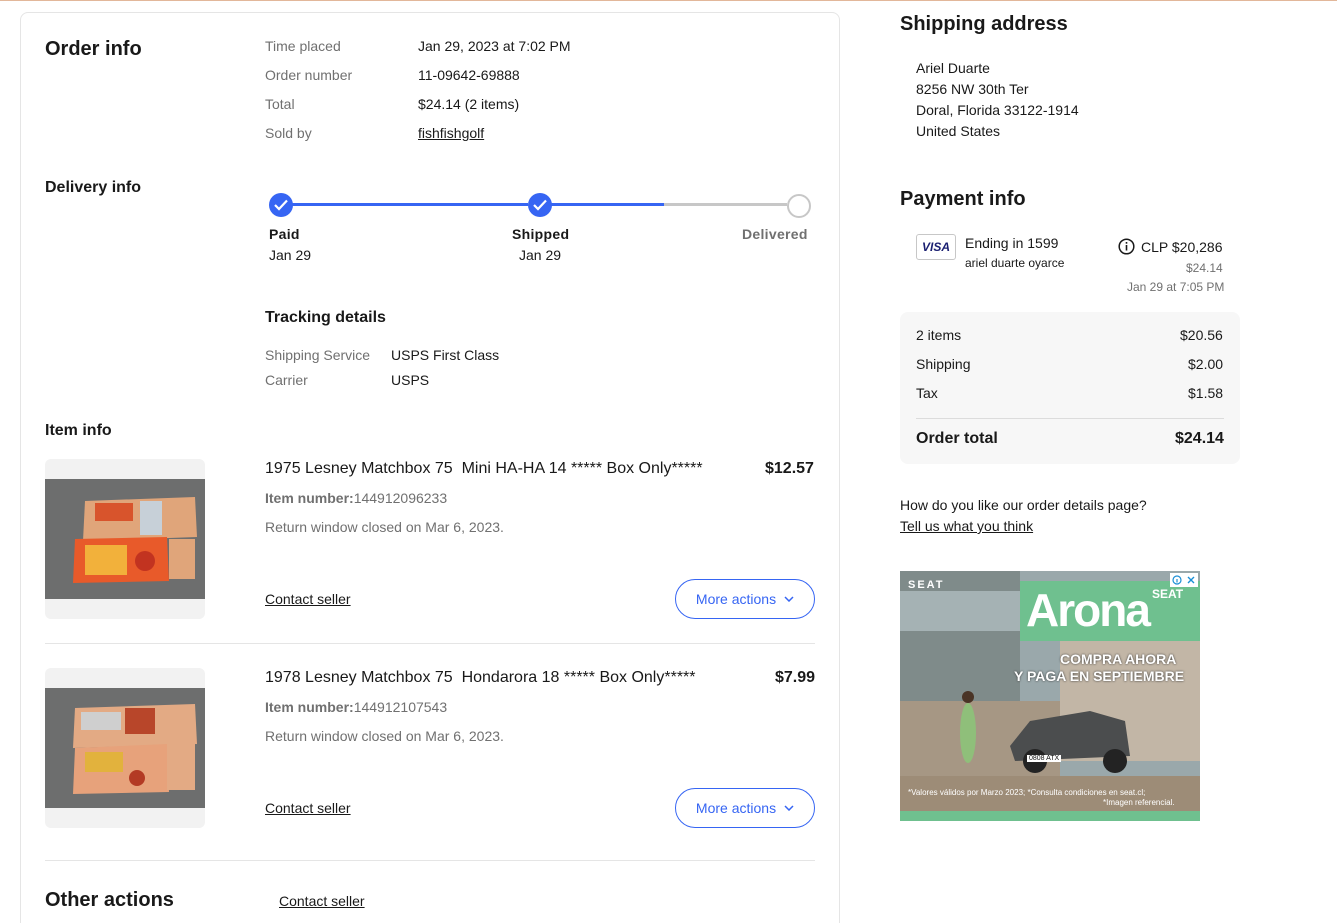  I want to click on summary-divider, so click(1070, 418).